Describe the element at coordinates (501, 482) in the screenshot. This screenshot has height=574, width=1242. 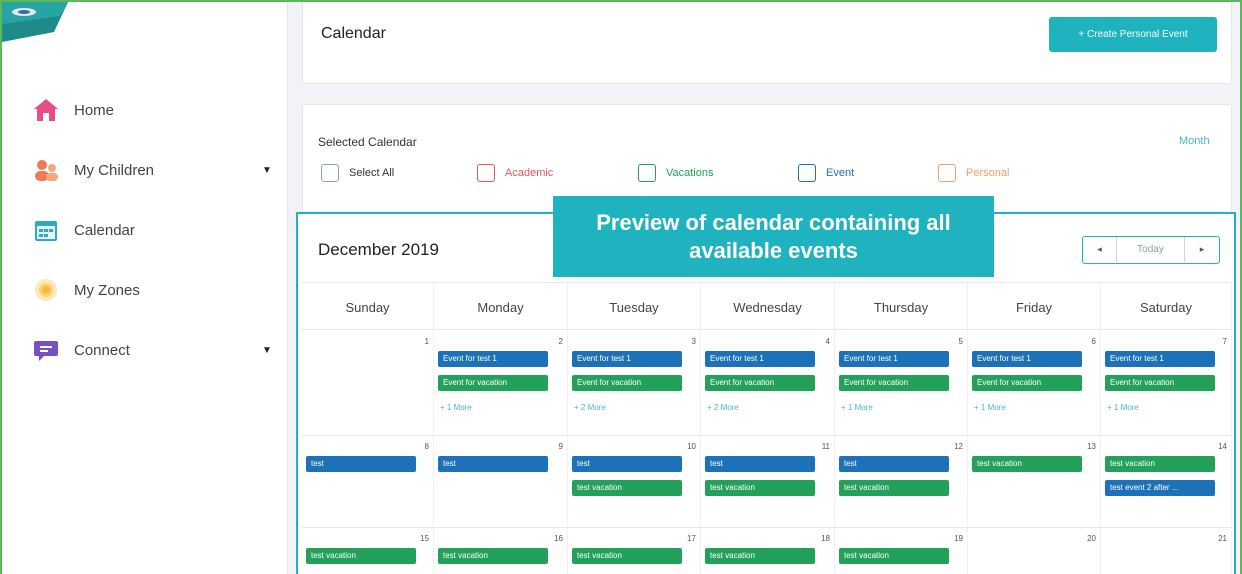
I see `calendar-day-cell: 9 test` at that location.